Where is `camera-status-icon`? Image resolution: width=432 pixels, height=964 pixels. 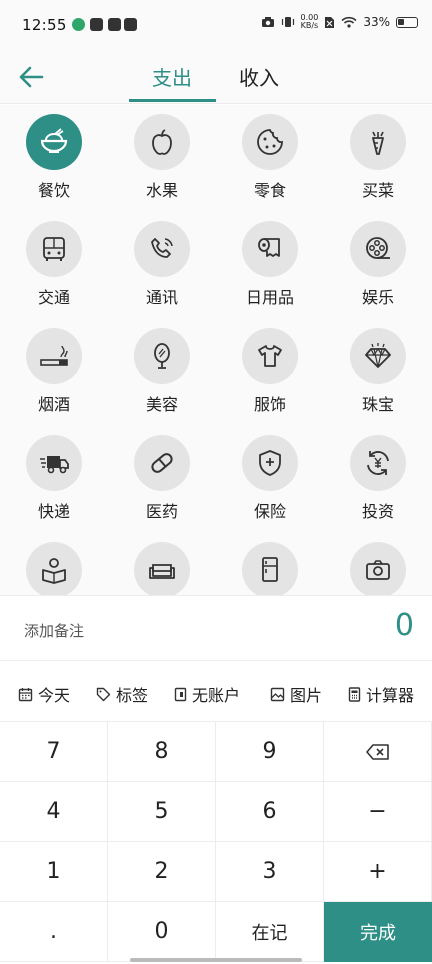 camera-status-icon is located at coordinates (267, 22).